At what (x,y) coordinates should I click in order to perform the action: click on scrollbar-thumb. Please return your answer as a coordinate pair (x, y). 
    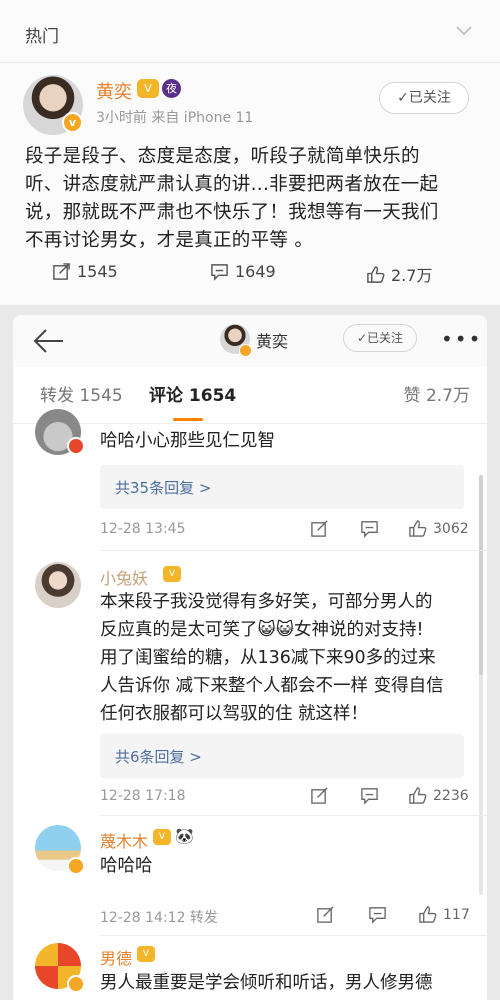
    Looking at the image, I should click on (481, 575).